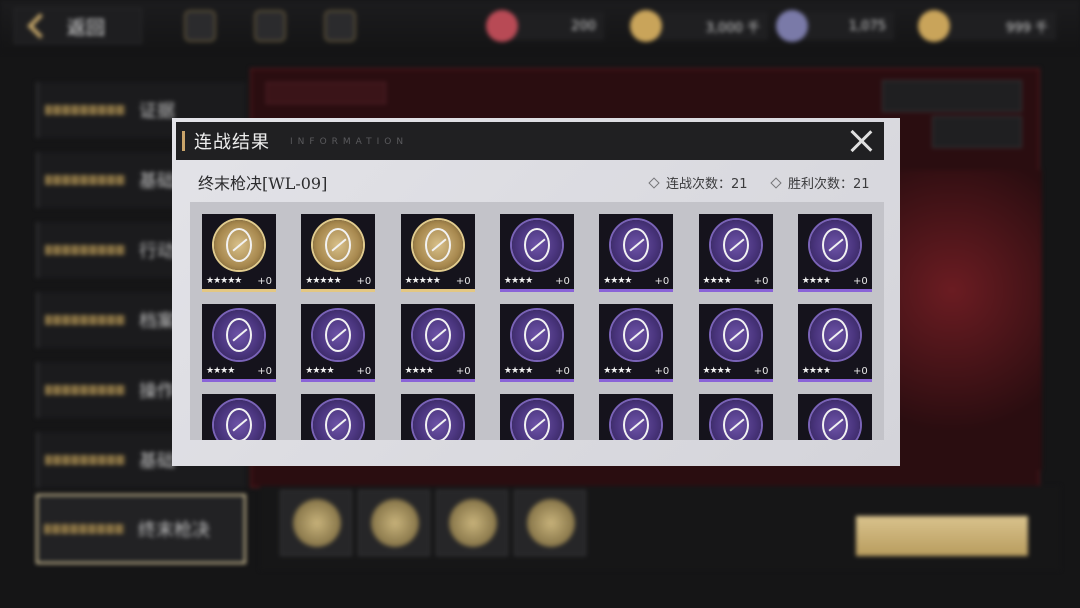  I want to click on stage-item-active: 终末枪决, so click(141, 529).